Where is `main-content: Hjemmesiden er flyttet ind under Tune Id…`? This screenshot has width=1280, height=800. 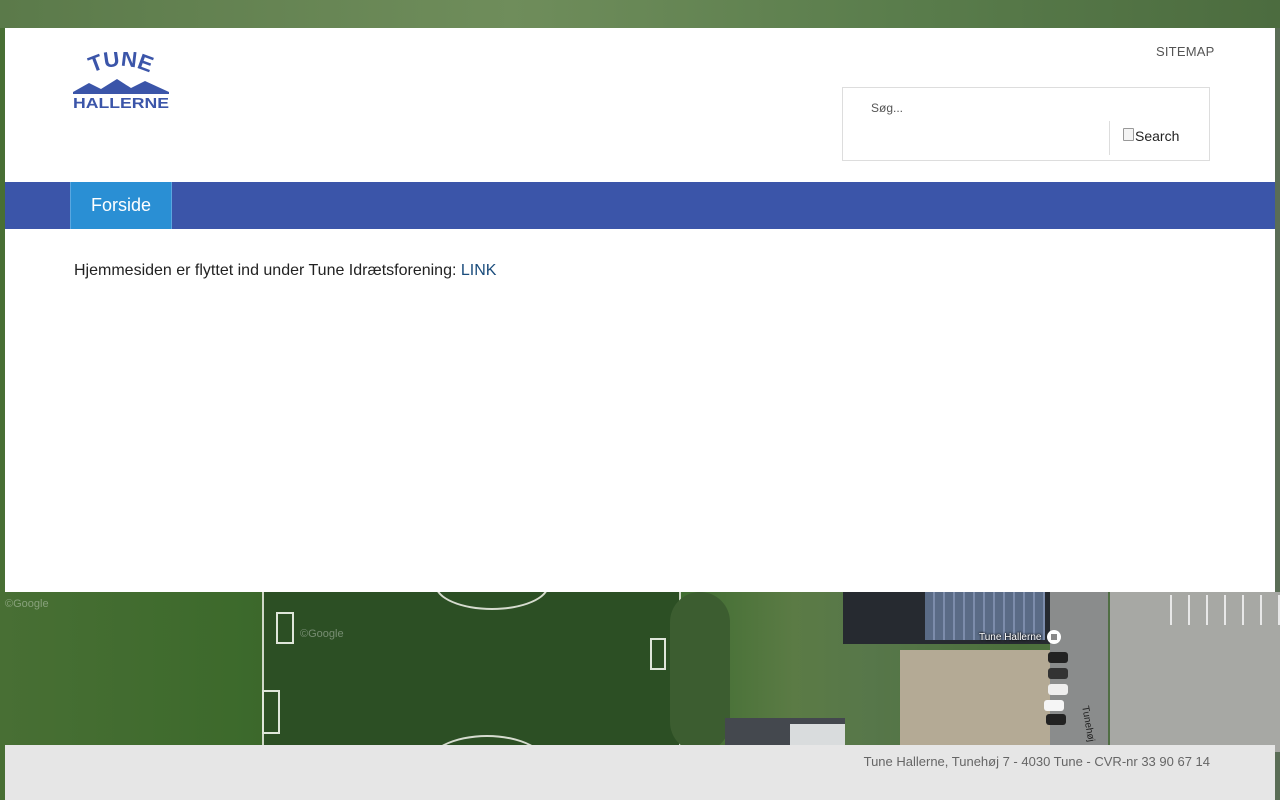 main-content: Hjemmesiden er flyttet ind under Tune Id… is located at coordinates (285, 271).